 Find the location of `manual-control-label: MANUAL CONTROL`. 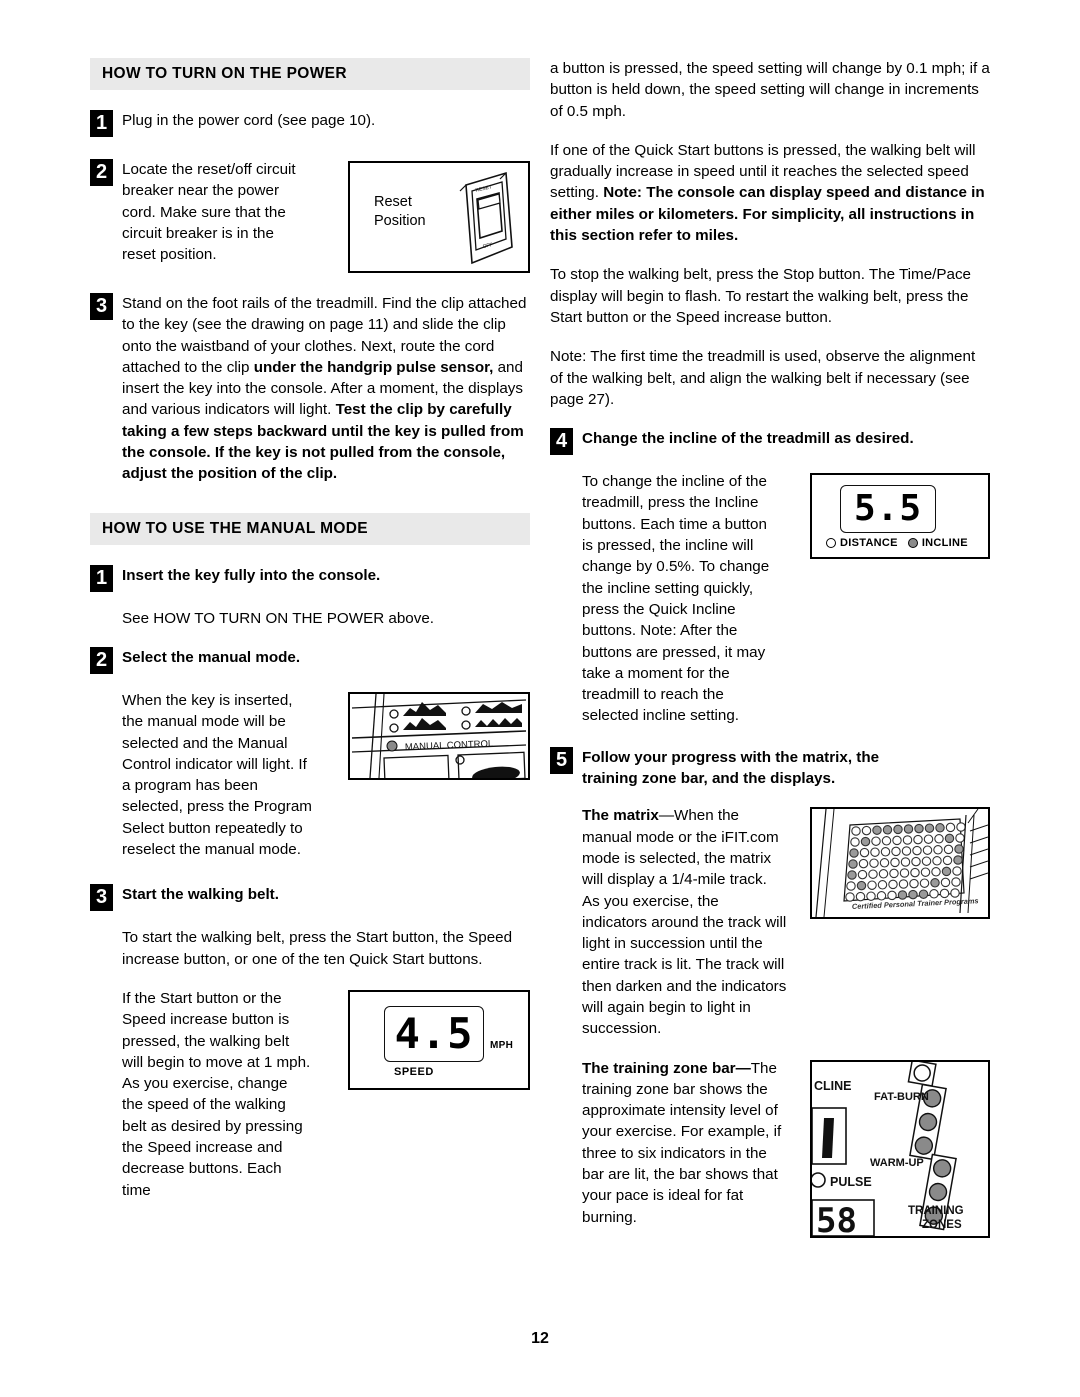

manual-control-label: MANUAL CONTROL is located at coordinates (449, 745).